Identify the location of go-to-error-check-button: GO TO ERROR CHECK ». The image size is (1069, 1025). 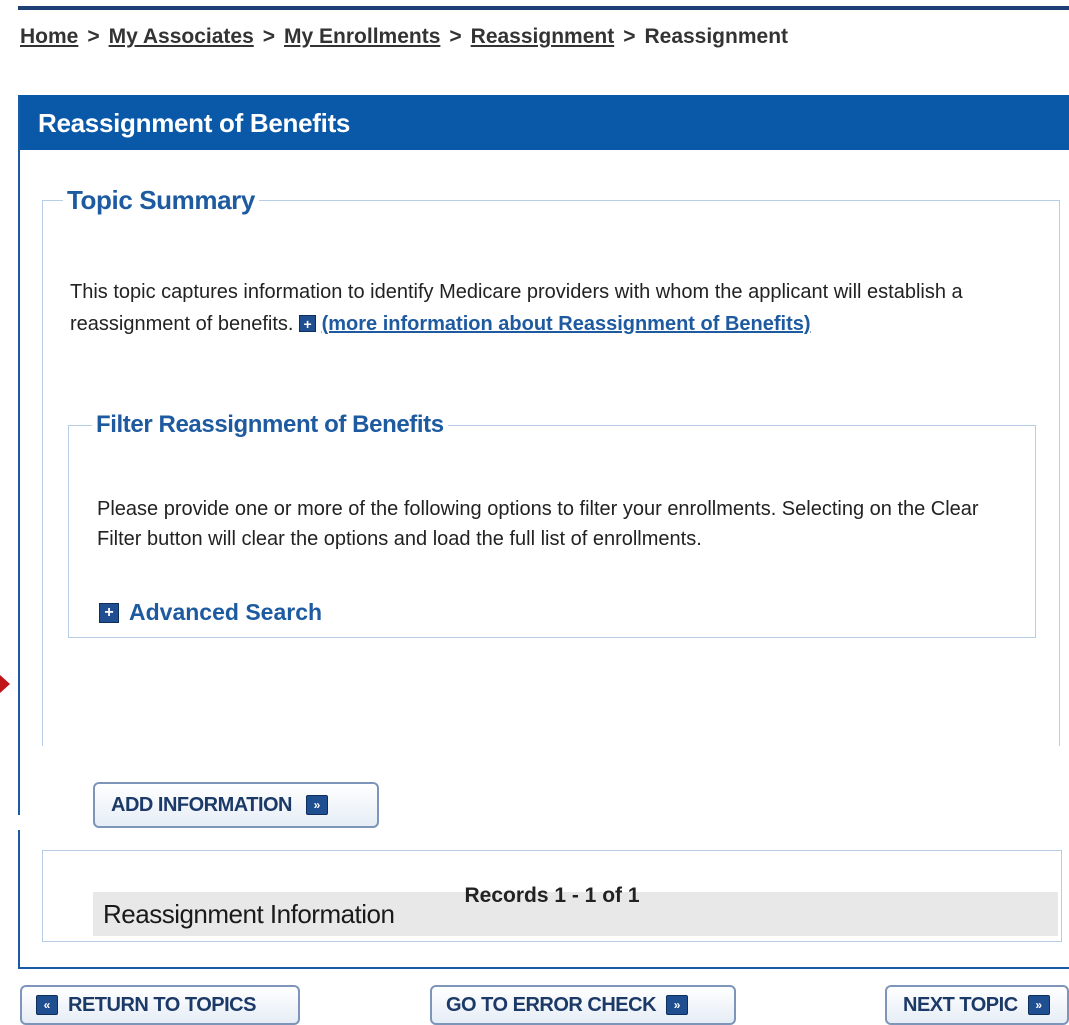
(583, 1005).